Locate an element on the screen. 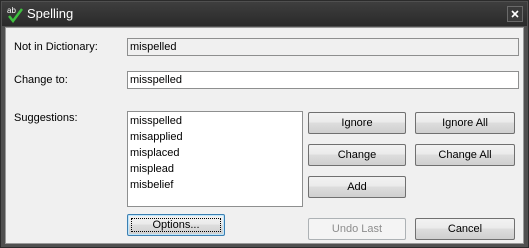  svg-text: ab is located at coordinates (11, 10).